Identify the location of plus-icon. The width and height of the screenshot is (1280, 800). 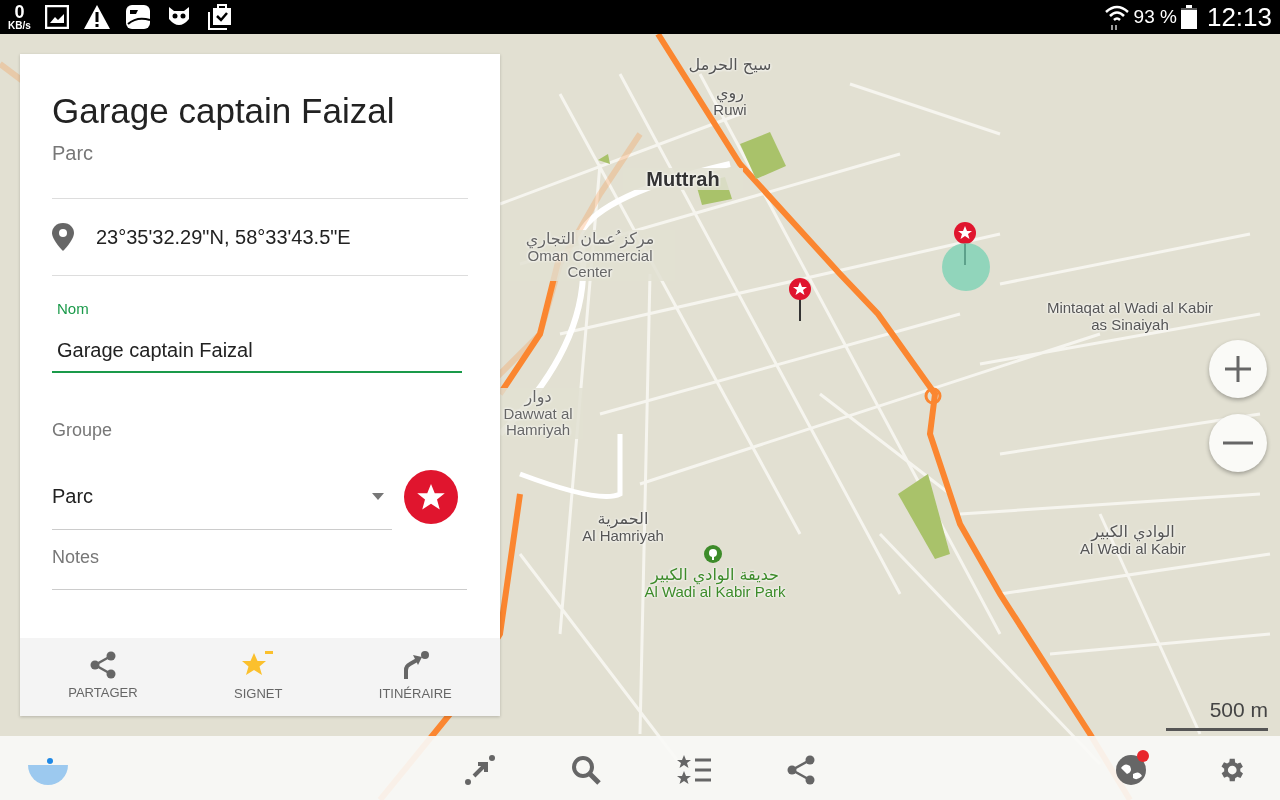
(1238, 369).